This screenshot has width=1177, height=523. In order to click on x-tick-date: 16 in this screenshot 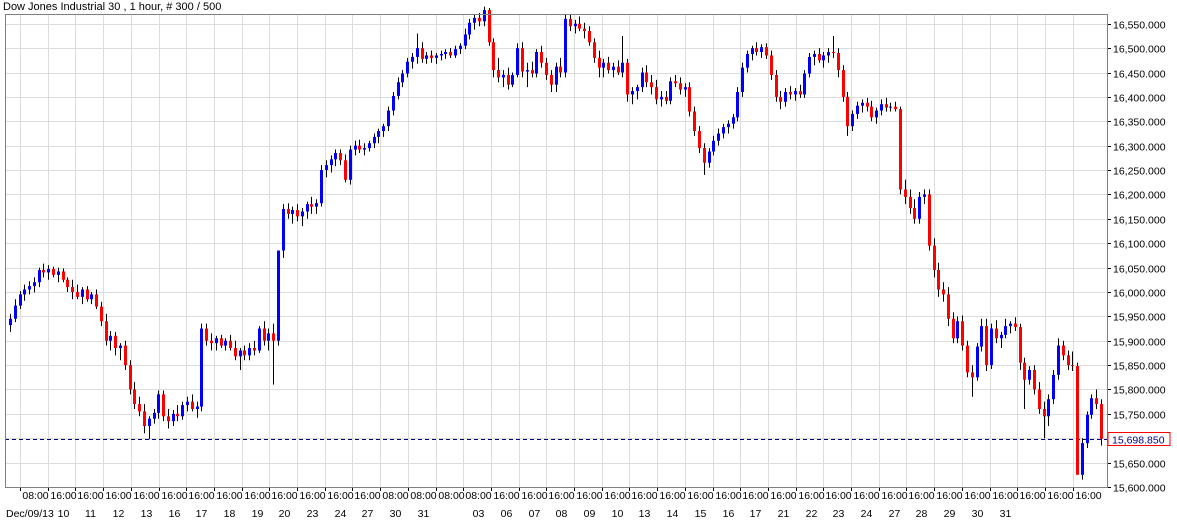, I will do `click(175, 514)`.